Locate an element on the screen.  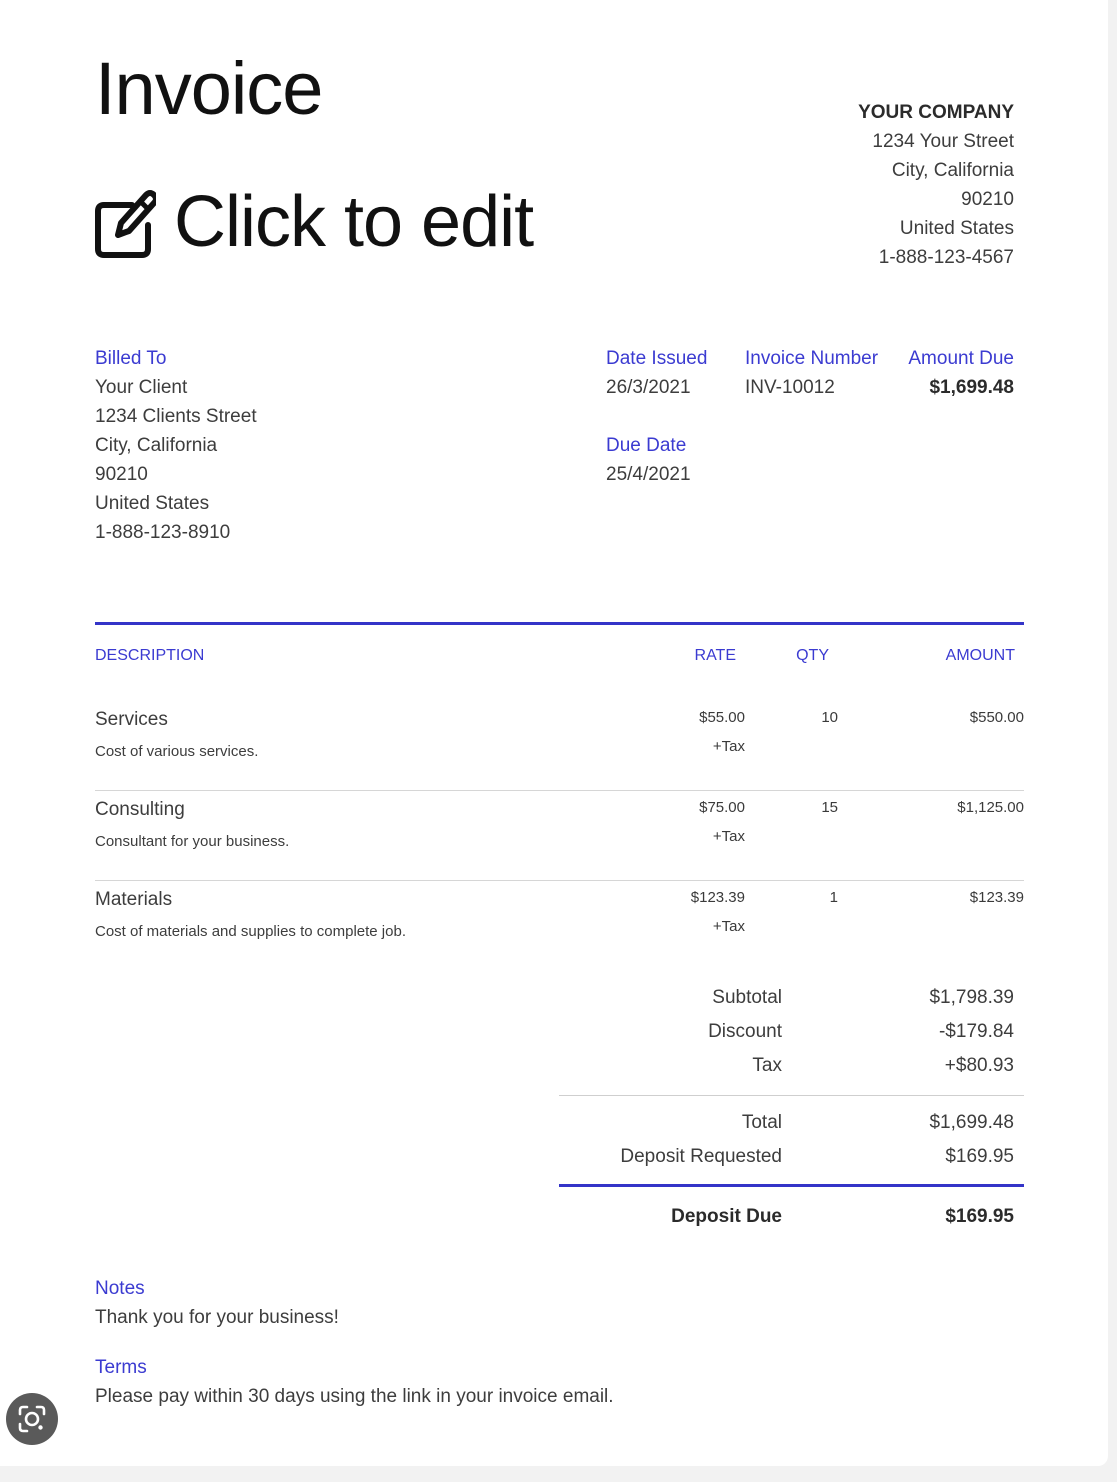
table-top-divider is located at coordinates (559, 623).